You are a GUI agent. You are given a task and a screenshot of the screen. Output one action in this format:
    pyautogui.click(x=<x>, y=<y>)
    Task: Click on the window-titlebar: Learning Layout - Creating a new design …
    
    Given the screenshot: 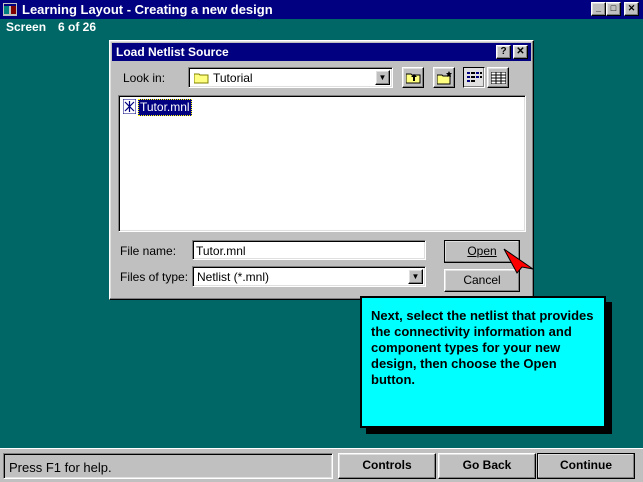 What is the action you would take?
    pyautogui.click(x=321, y=9)
    